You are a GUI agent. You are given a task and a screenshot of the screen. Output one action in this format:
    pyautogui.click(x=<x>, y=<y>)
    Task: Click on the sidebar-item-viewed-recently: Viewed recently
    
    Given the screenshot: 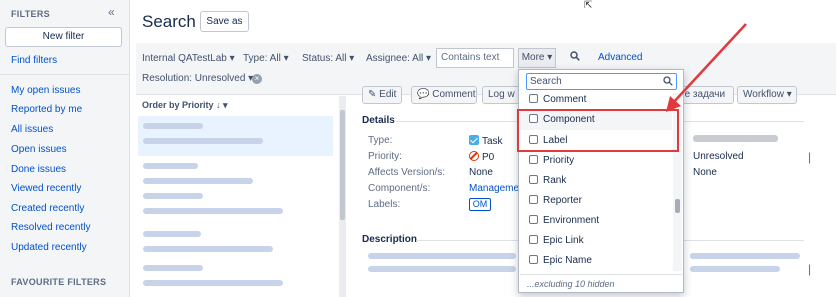 What is the action you would take?
    pyautogui.click(x=46, y=188)
    